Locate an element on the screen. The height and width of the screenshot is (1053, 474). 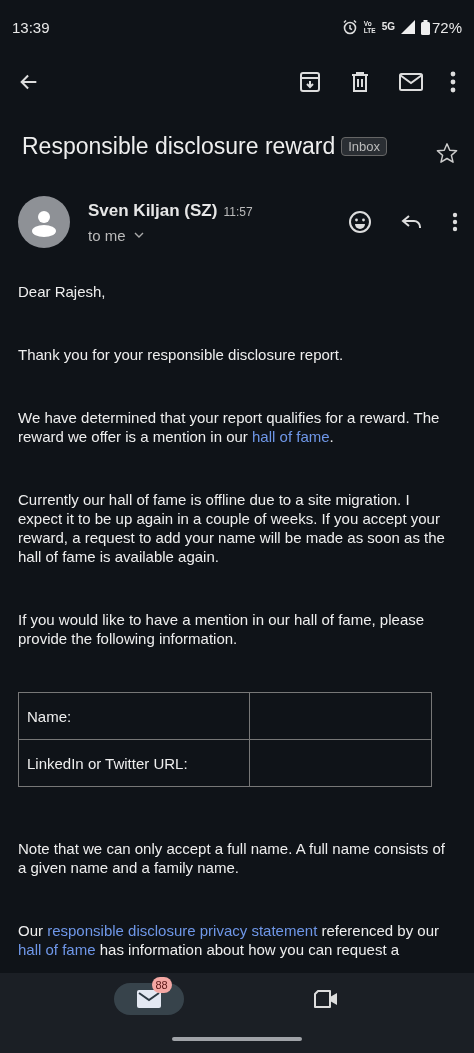
signal-icon is located at coordinates (407, 27).